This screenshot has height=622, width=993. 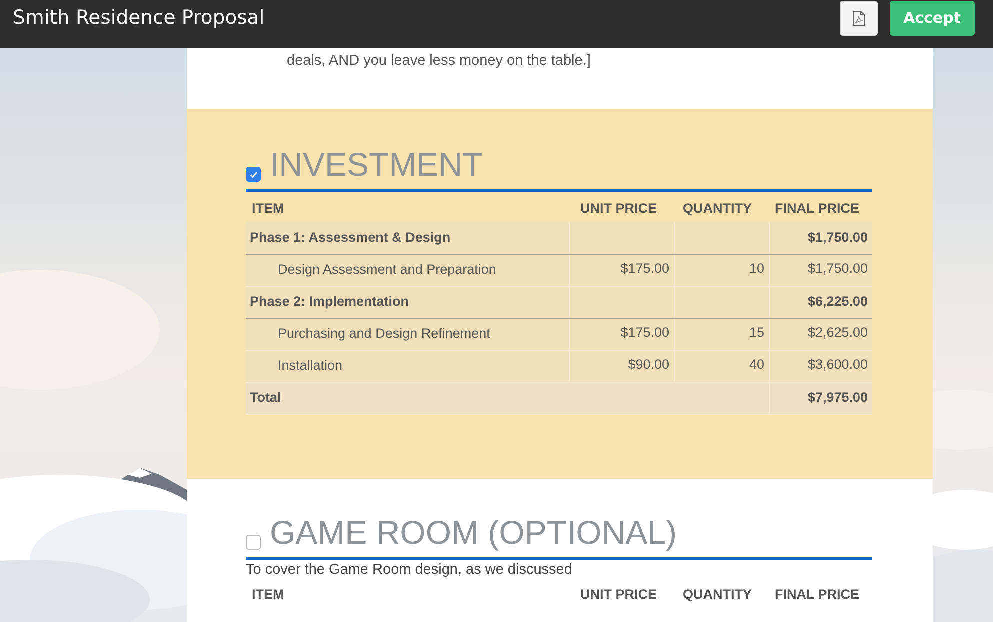 What do you see at coordinates (507, 398) in the screenshot?
I see `table-cell: Total` at bounding box center [507, 398].